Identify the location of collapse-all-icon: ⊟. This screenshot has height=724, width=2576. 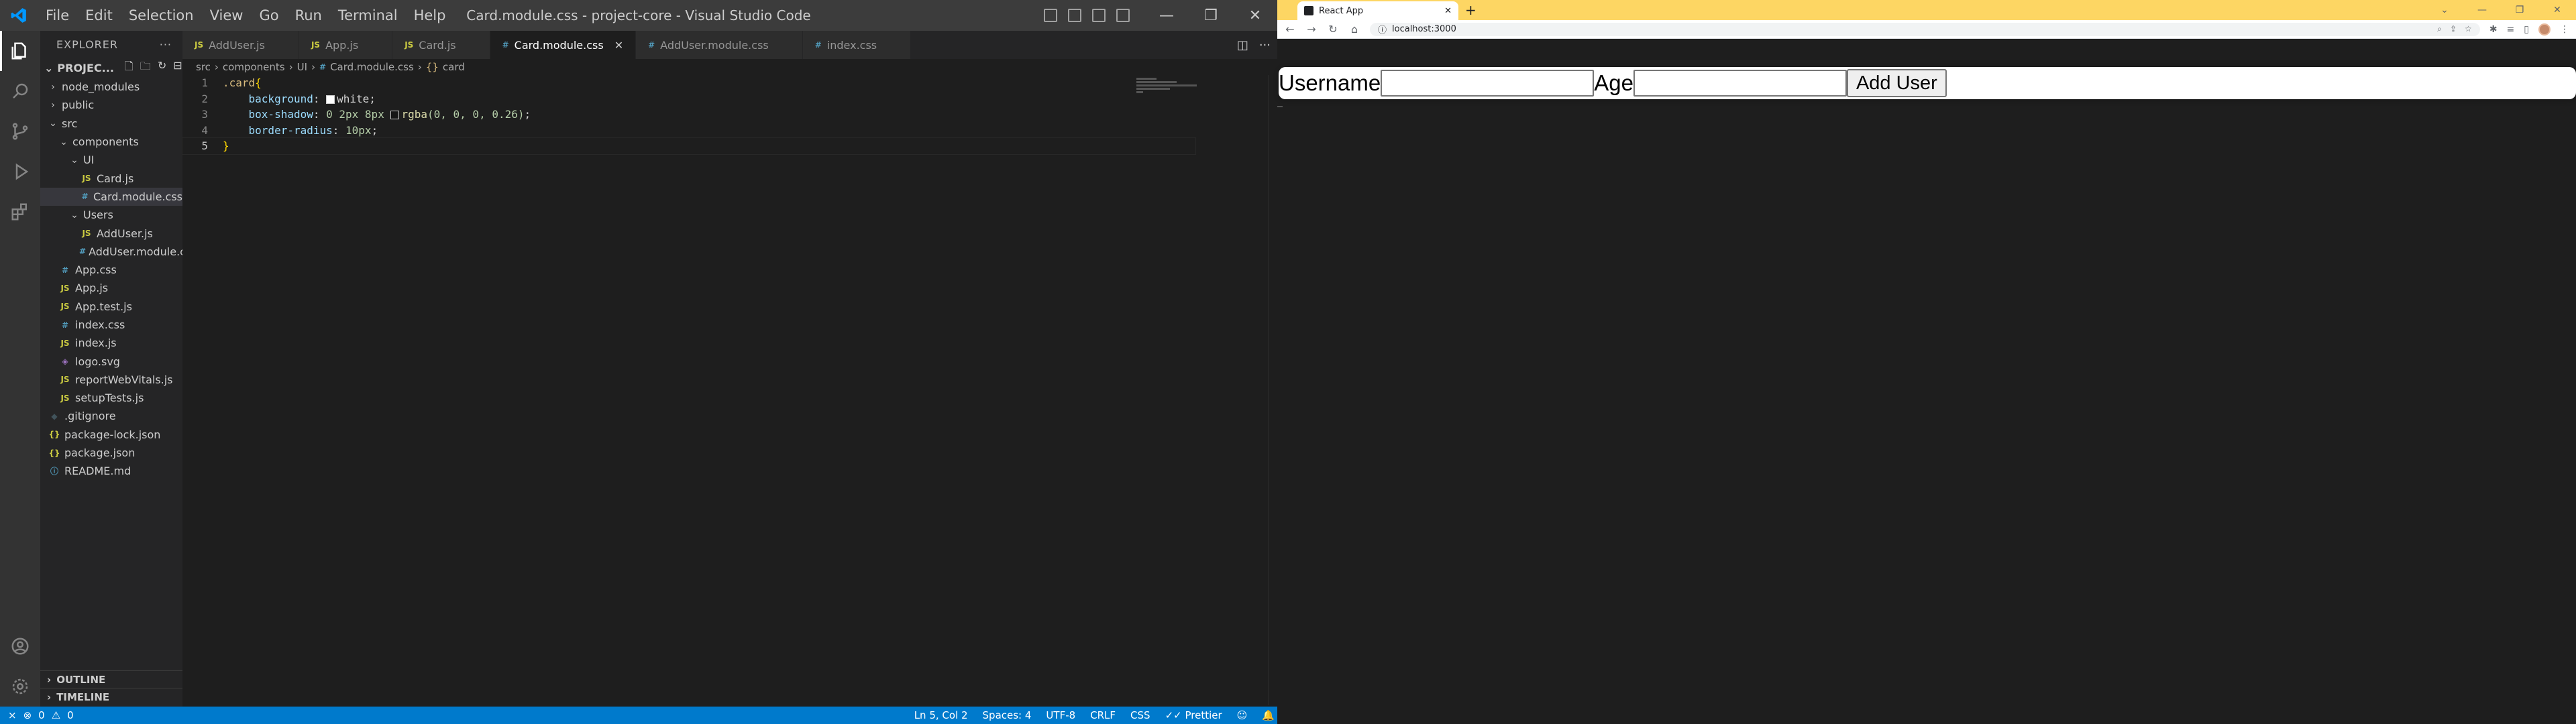
(177, 68).